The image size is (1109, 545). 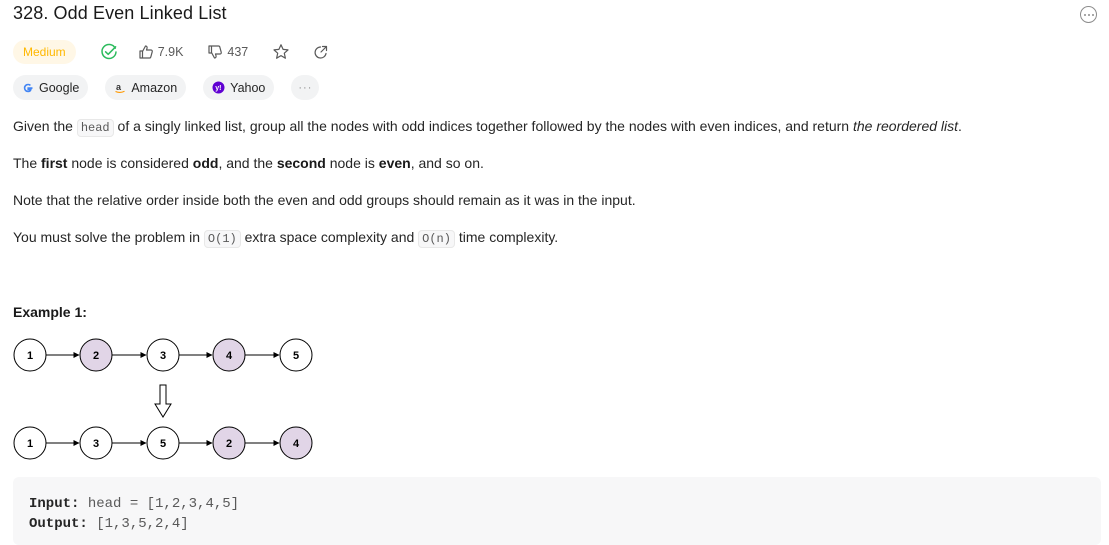 I want to click on linked-list-diagram: 1 2 3 4 5 1 3 5 2 4, so click(x=163, y=399).